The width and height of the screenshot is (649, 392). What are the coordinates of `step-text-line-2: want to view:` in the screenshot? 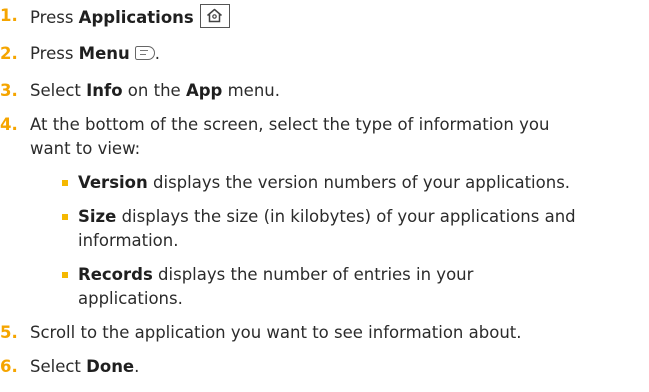 It's located at (85, 148).